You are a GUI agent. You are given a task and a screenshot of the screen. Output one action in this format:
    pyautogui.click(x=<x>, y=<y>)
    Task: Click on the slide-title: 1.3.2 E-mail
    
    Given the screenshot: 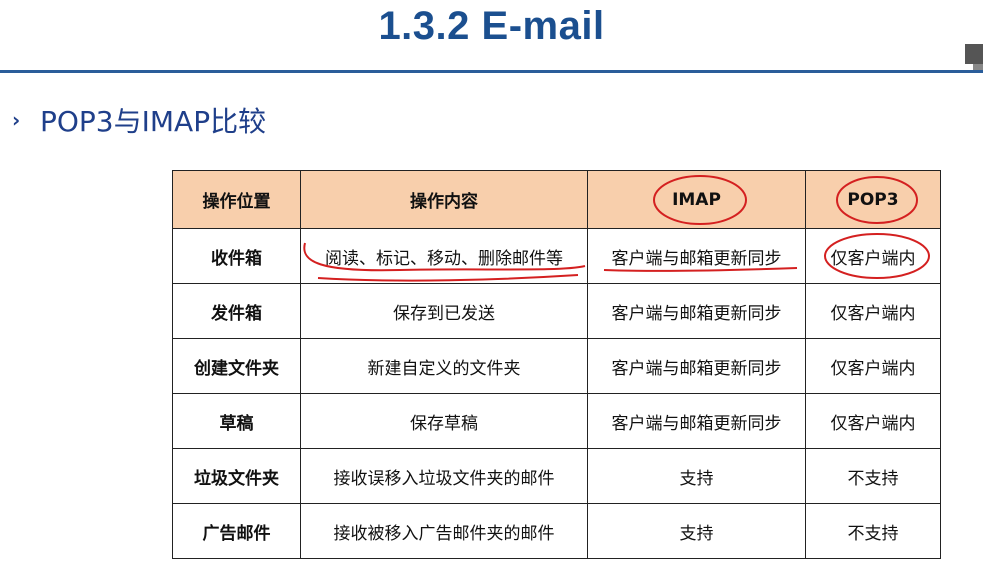 What is the action you would take?
    pyautogui.click(x=491, y=26)
    